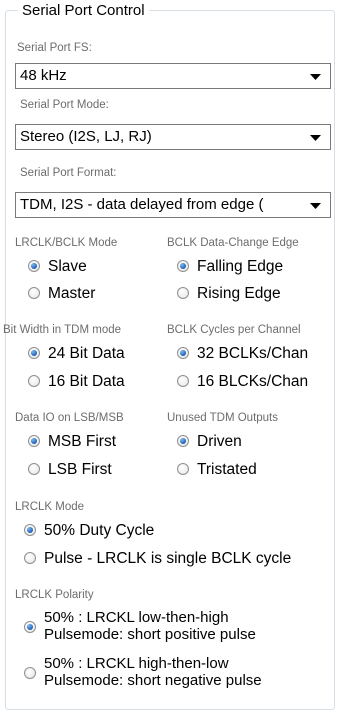 The width and height of the screenshot is (343, 713). What do you see at coordinates (253, 381) in the screenshot?
I see `radio-16-bclks-label: 16 BLCKs/Chan` at bounding box center [253, 381].